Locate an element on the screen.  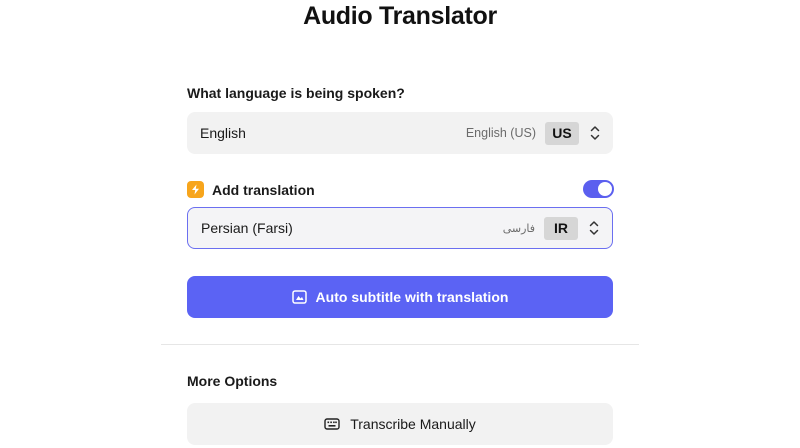
auto-subtitle-label: Auto subtitle with translation is located at coordinates (412, 297).